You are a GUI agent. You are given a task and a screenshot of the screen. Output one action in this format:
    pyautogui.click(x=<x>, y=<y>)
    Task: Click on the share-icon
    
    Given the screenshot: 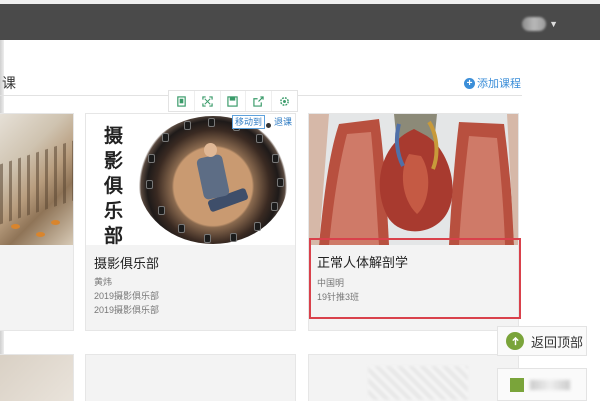 What is the action you would take?
    pyautogui.click(x=259, y=101)
    